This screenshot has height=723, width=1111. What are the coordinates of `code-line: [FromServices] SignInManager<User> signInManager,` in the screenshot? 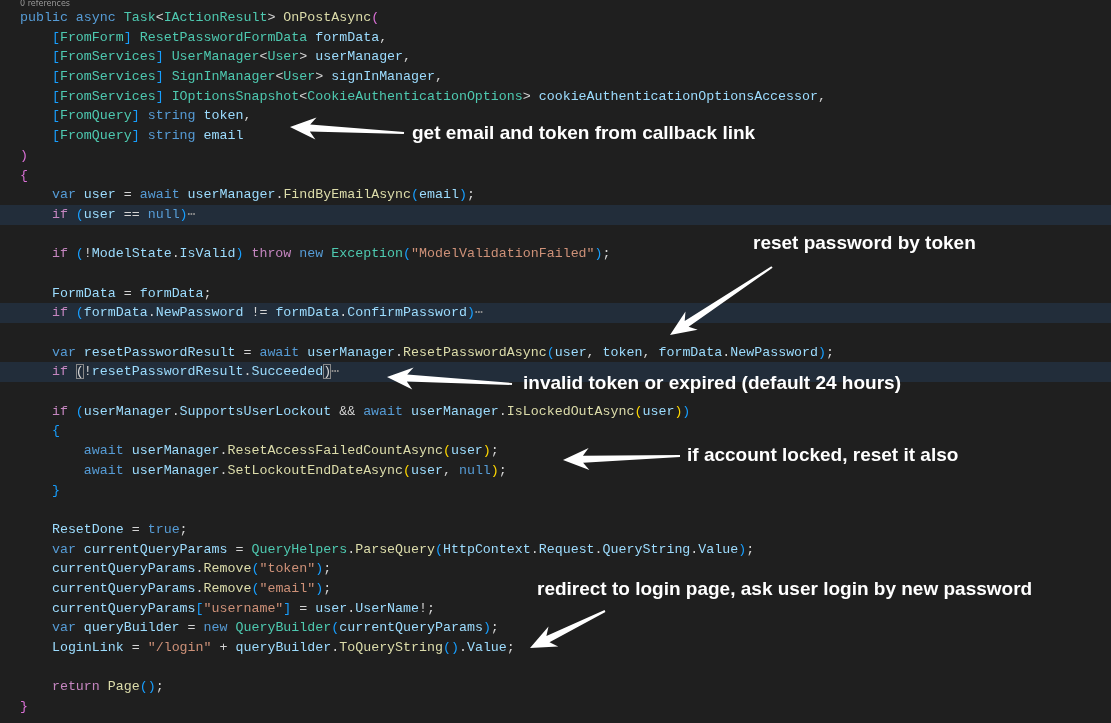 It's located at (246, 77).